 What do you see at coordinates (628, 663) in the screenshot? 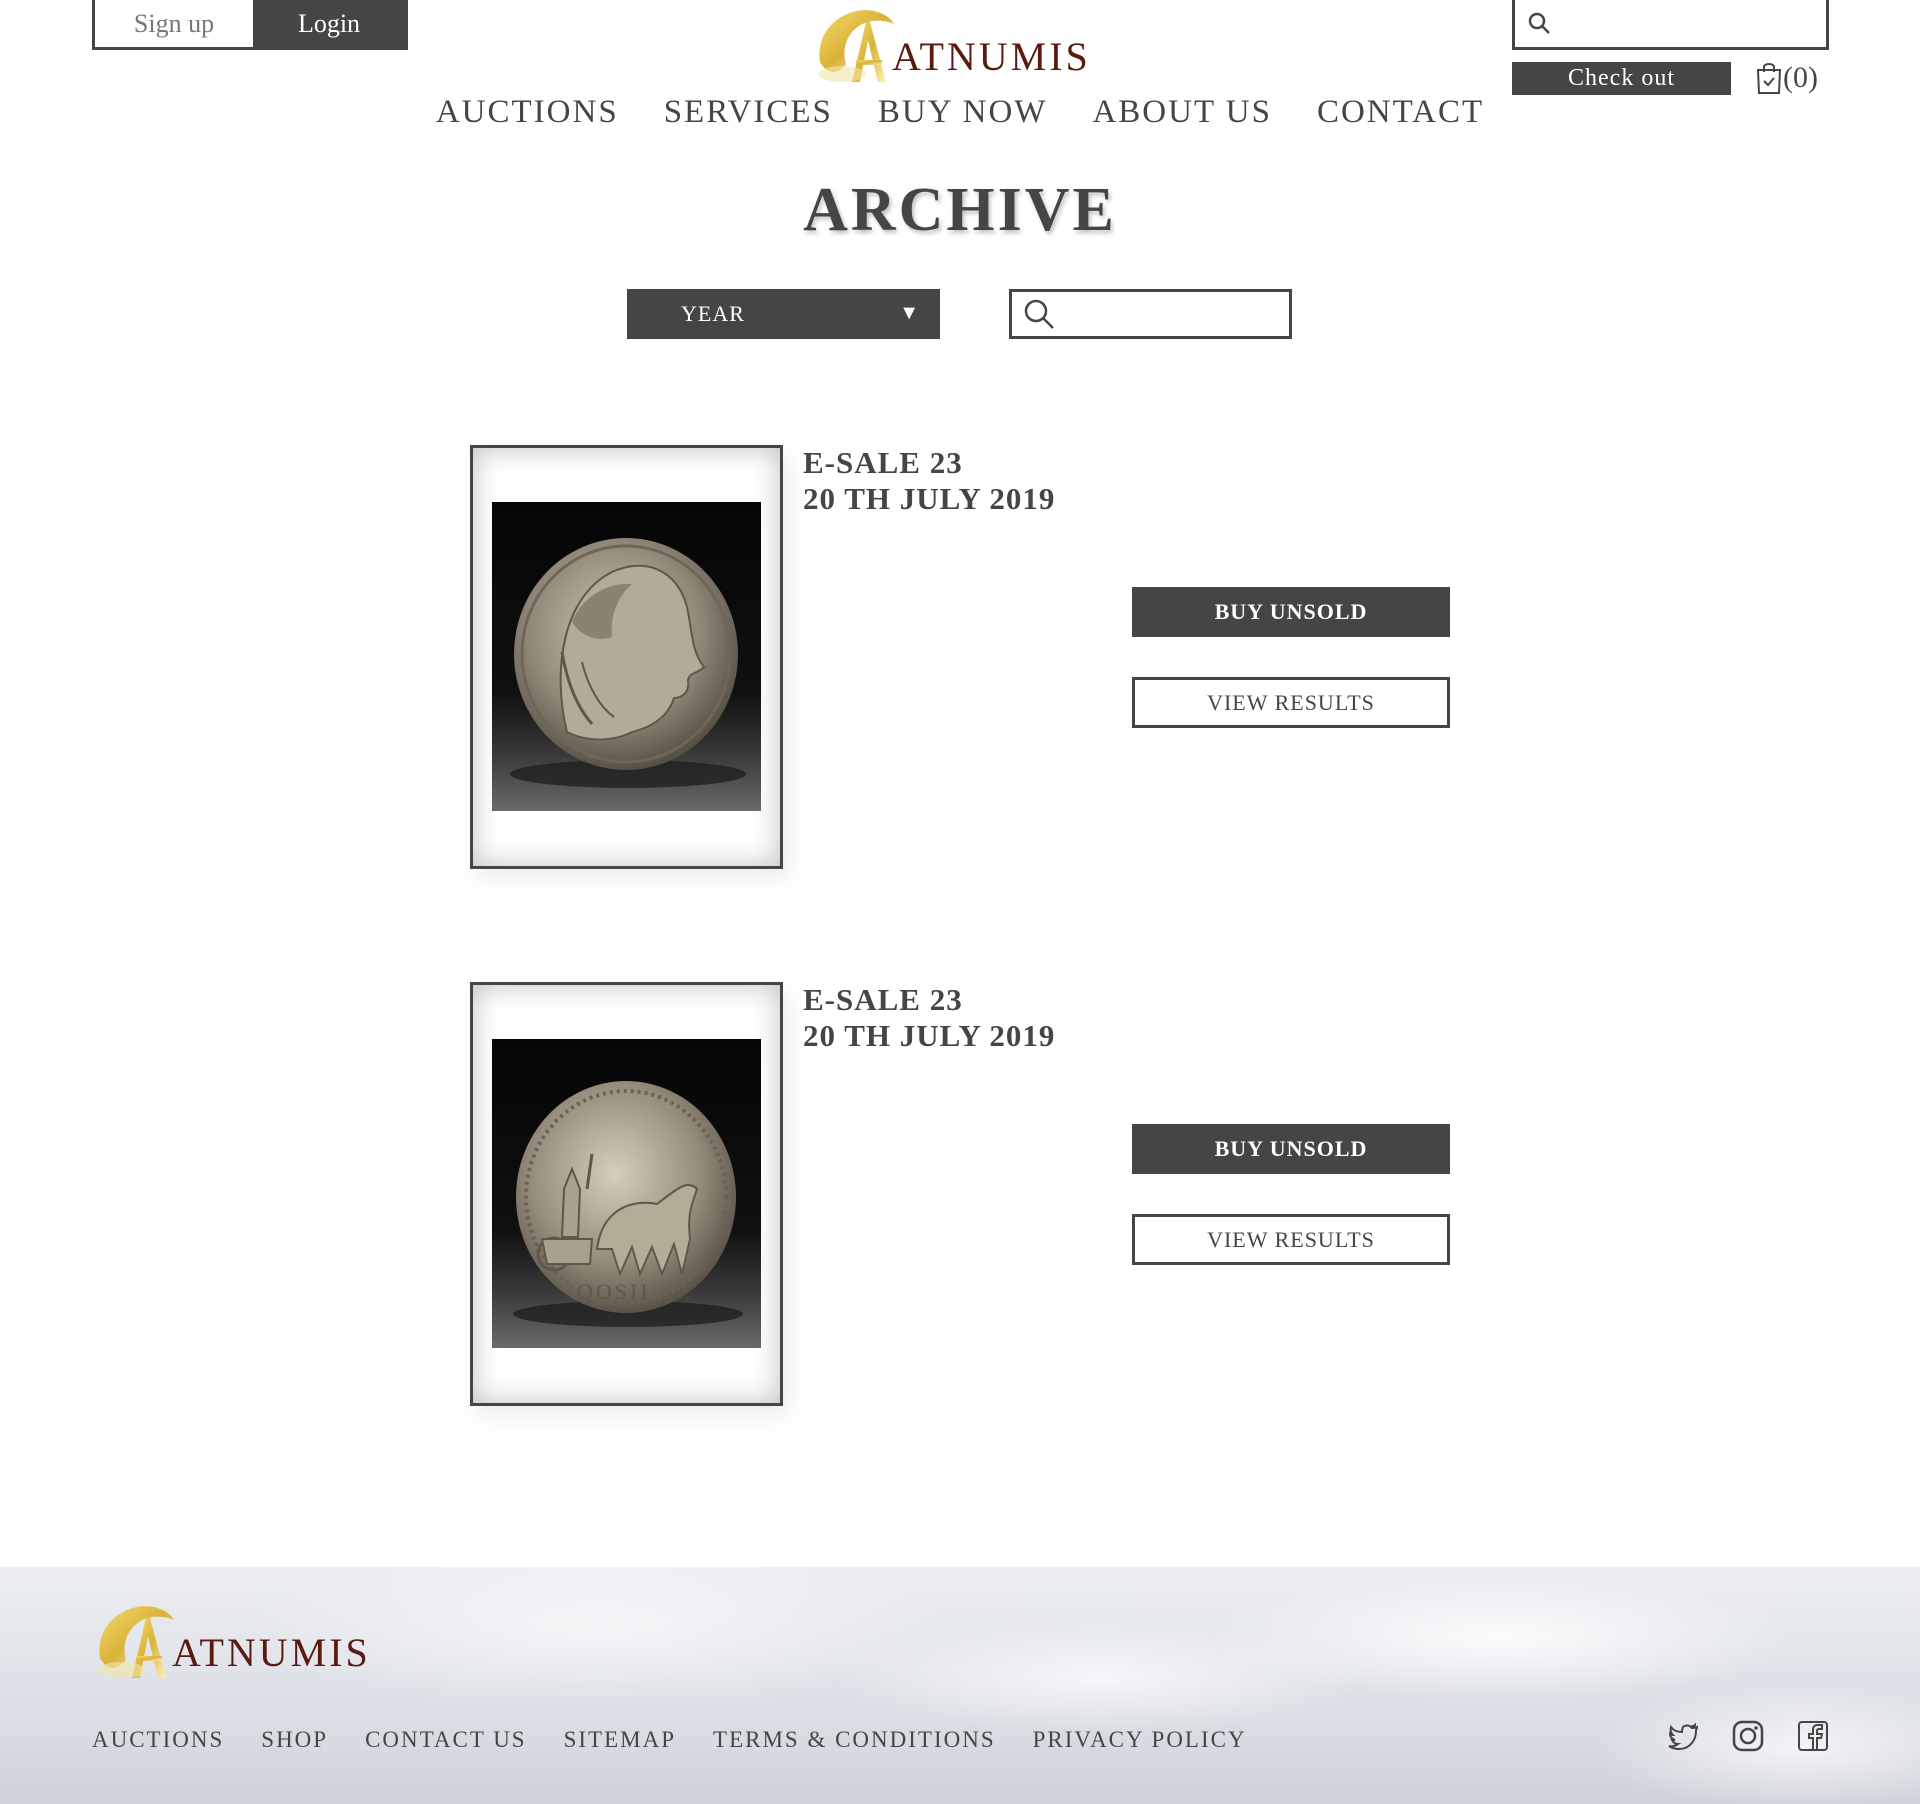
I see `coin-head-icon` at bounding box center [628, 663].